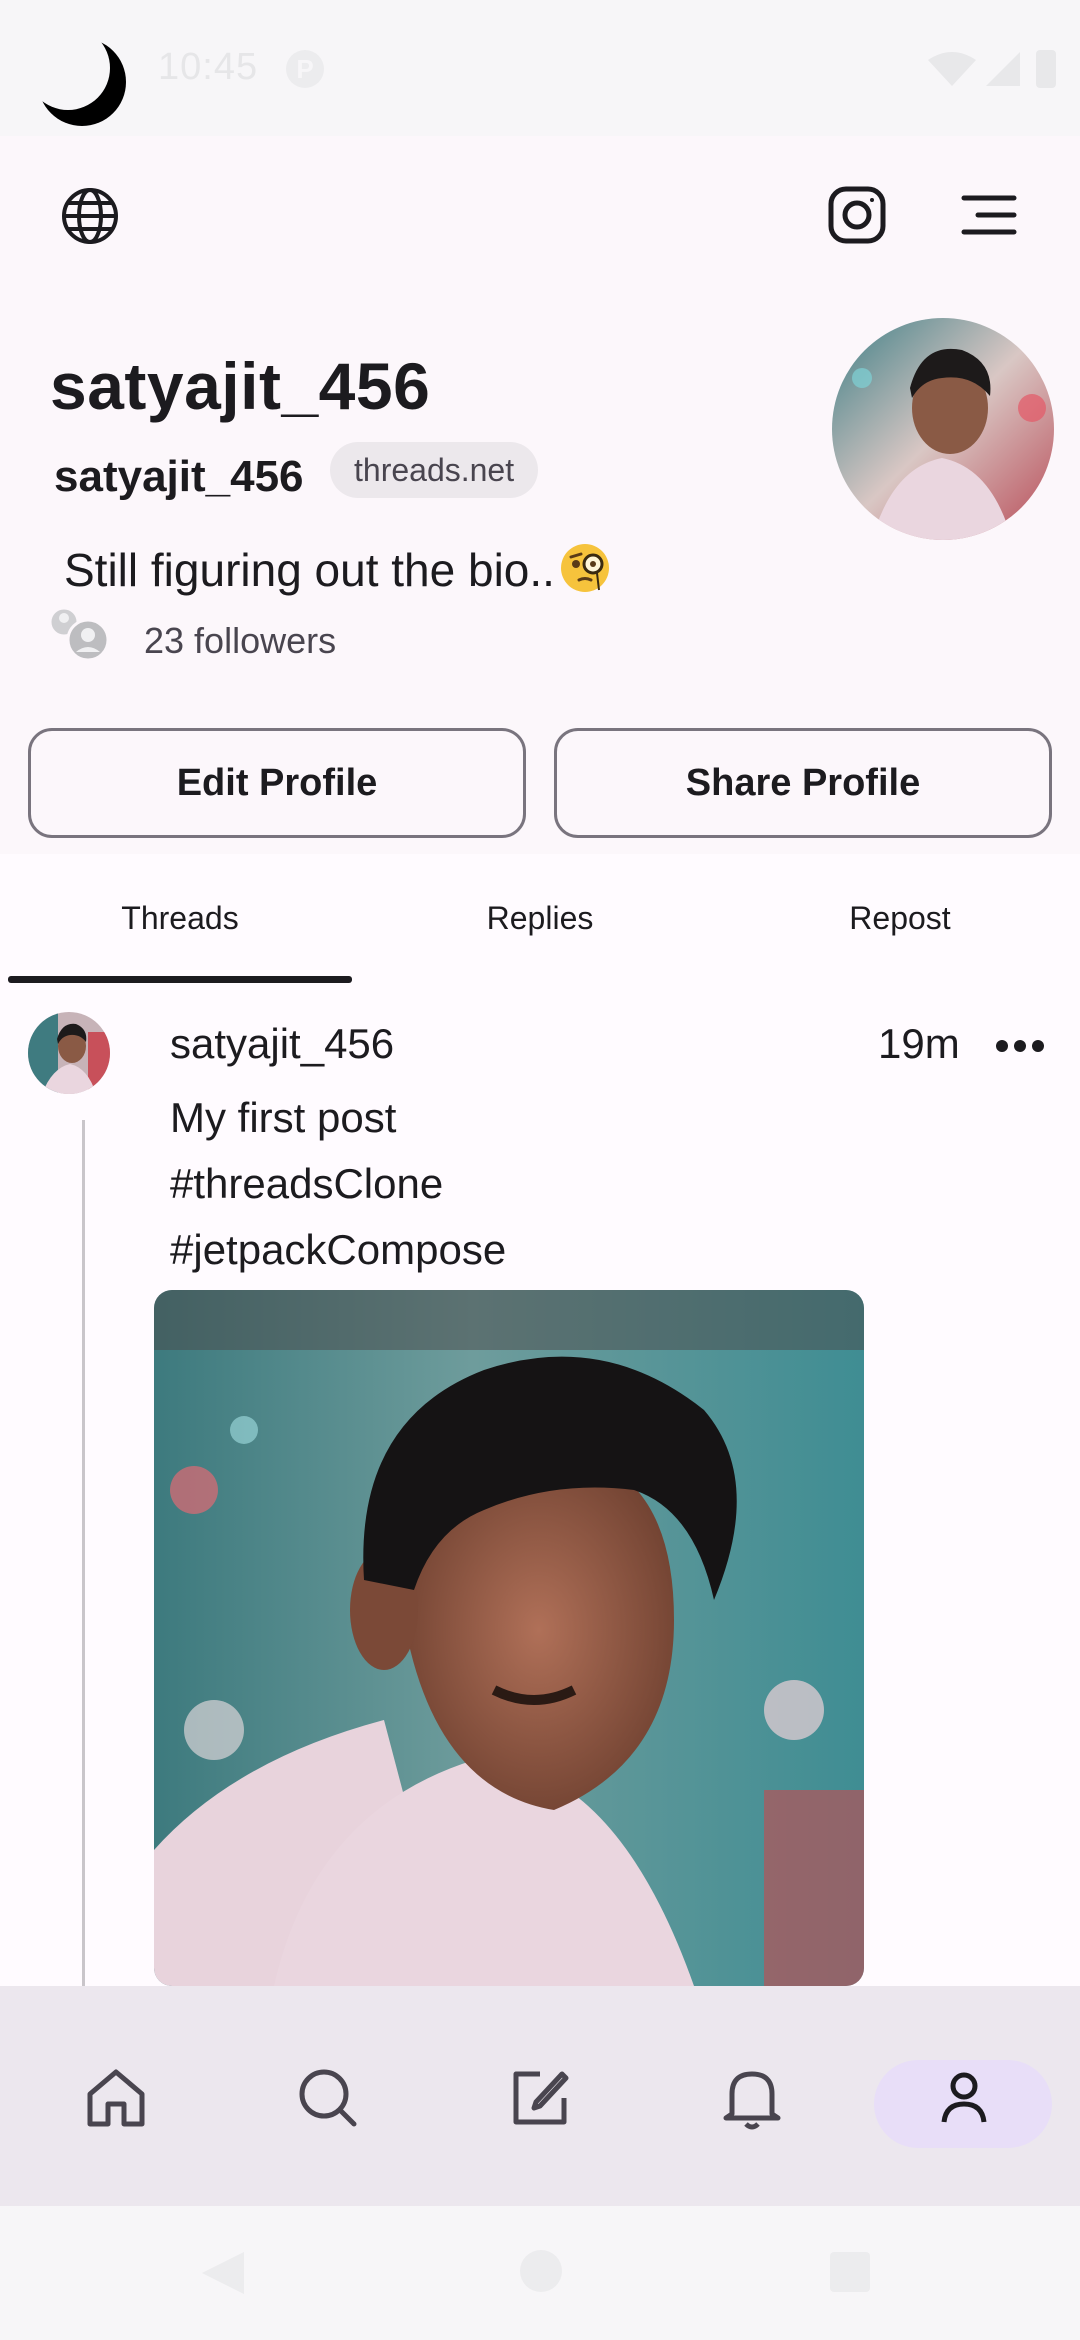  I want to click on notifications-icon, so click(752, 2098).